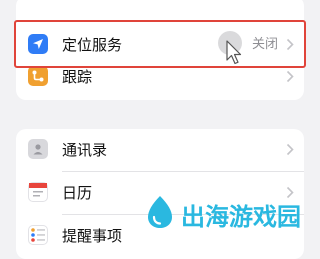 The height and width of the screenshot is (259, 320). I want to click on calendar-label: 日历, so click(77, 193).